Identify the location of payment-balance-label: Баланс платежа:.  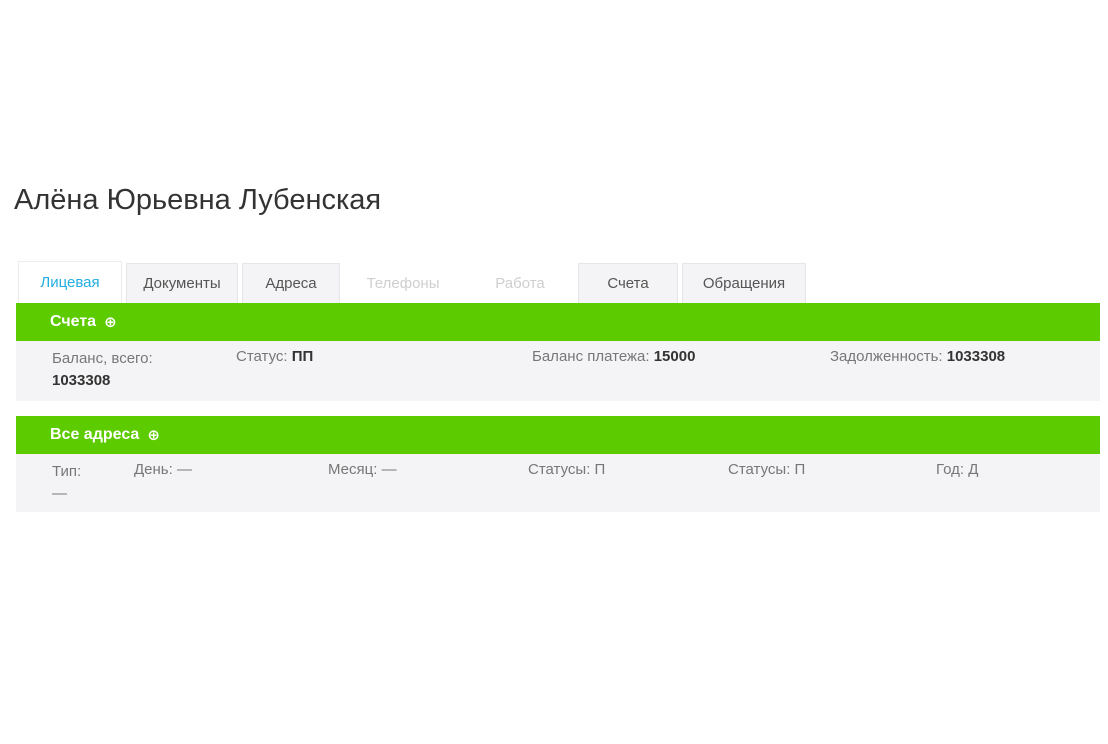
(591, 356).